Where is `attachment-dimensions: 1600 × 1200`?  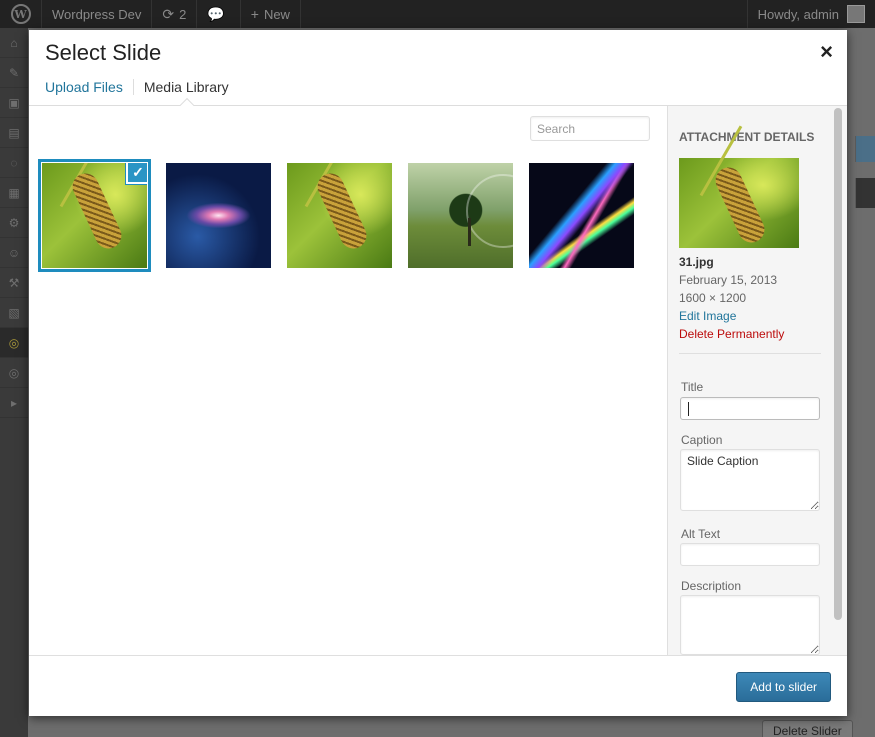 attachment-dimensions: 1600 × 1200 is located at coordinates (713, 298).